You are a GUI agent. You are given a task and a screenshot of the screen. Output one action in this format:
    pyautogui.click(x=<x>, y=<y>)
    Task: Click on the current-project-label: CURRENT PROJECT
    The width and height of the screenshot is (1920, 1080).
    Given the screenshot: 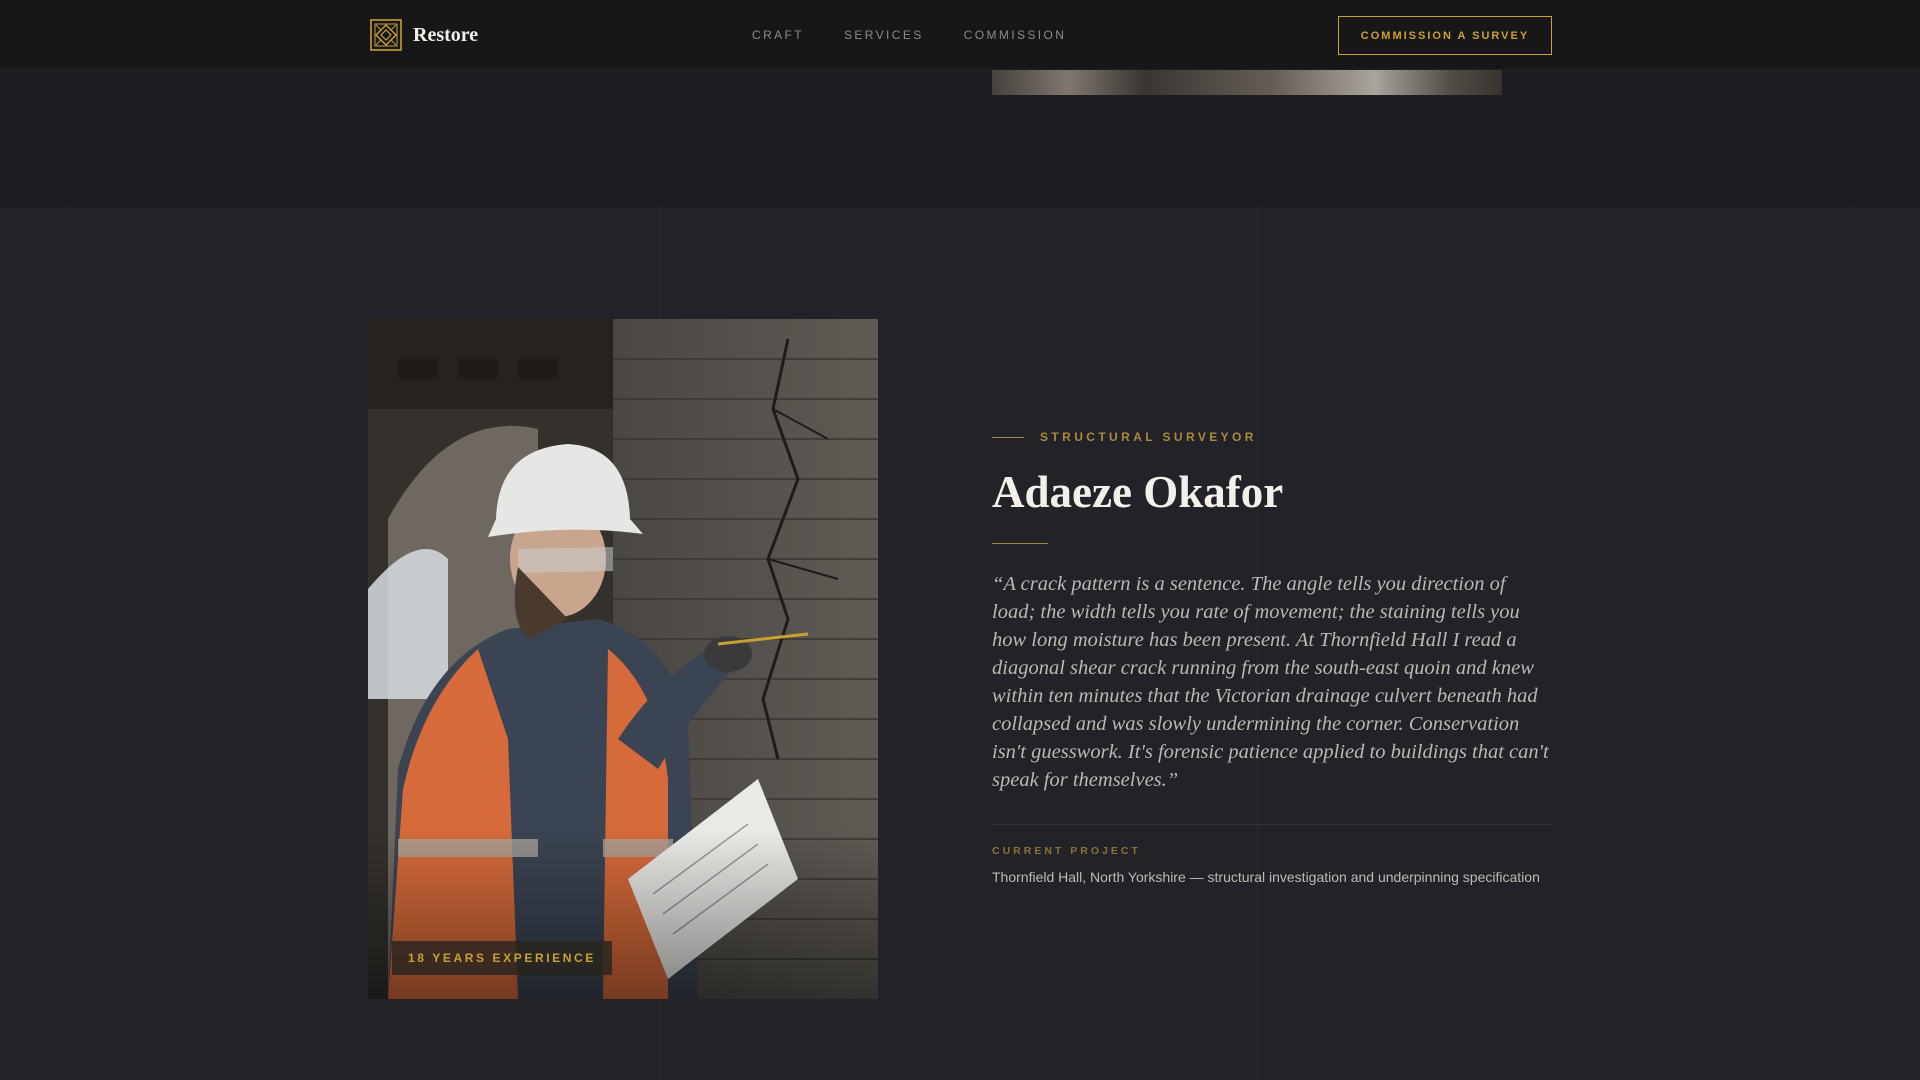 What is the action you would take?
    pyautogui.click(x=1066, y=850)
    